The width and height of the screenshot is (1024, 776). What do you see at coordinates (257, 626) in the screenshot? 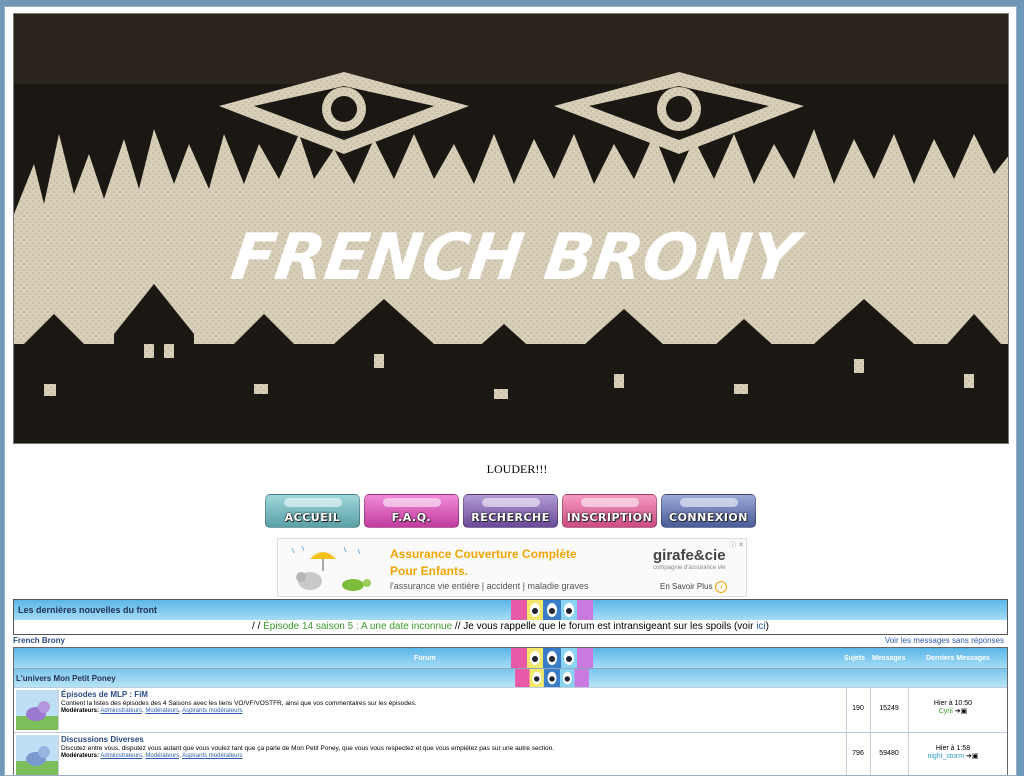
I see `news-prefix: / /` at bounding box center [257, 626].